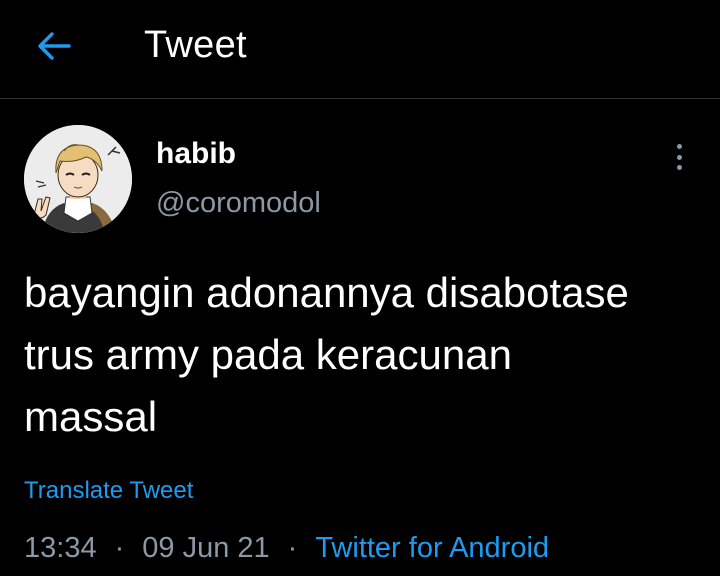 The height and width of the screenshot is (576, 720). I want to click on more-options-button, so click(679, 157).